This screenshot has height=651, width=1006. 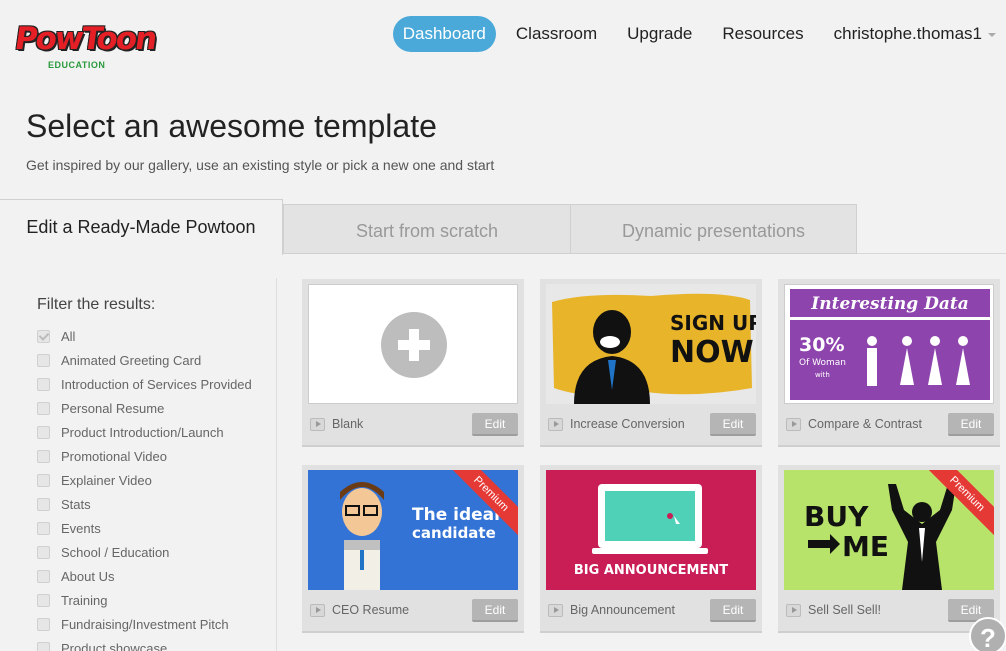 What do you see at coordinates (231, 126) in the screenshot?
I see `page-title: Select an awesome template` at bounding box center [231, 126].